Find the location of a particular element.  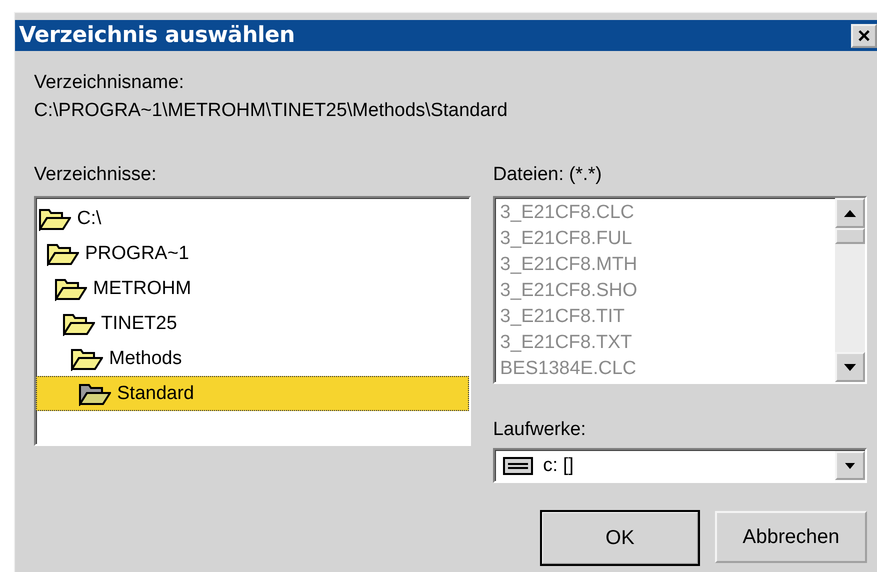

directory-path: C:\PROGRA~1\METROHM\TINET25\Methods\Standard is located at coordinates (271, 111).